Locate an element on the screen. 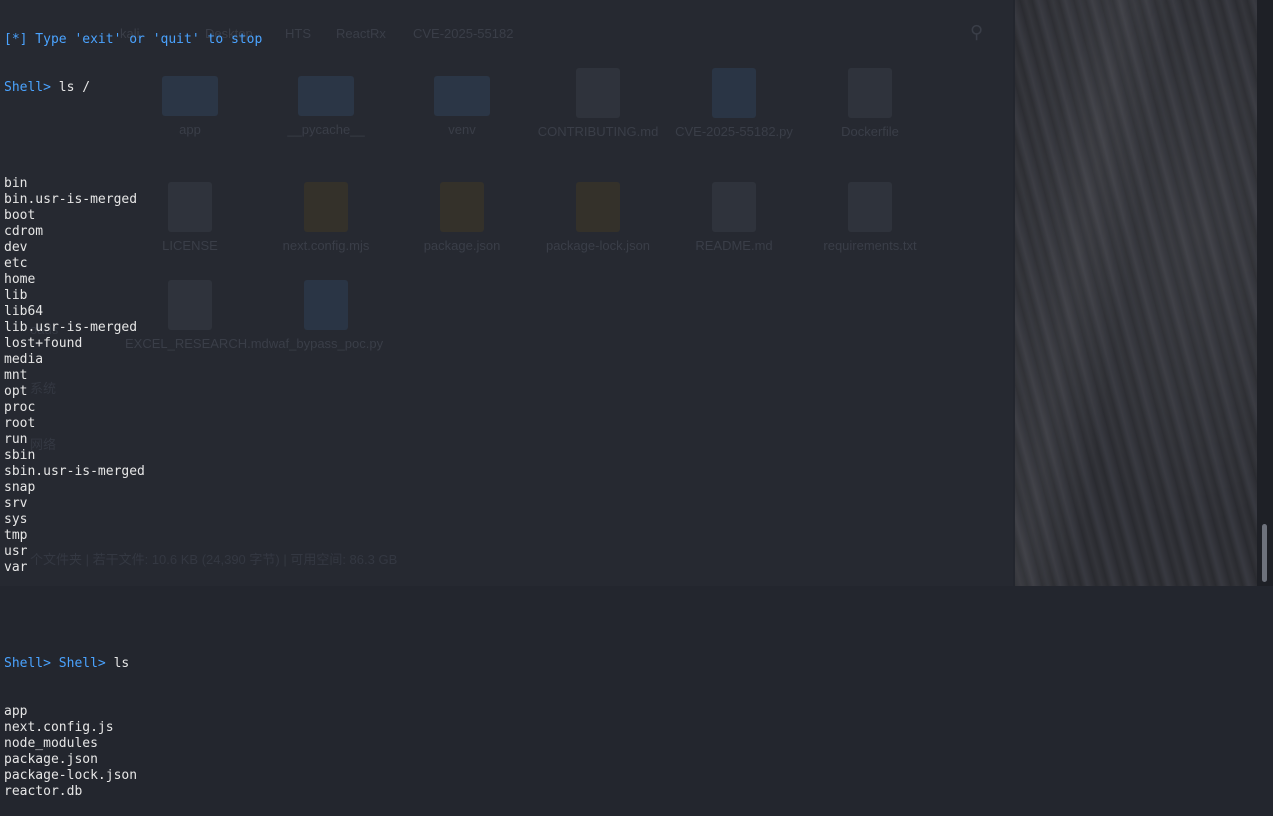  listing-entry: root is located at coordinates (20, 423).